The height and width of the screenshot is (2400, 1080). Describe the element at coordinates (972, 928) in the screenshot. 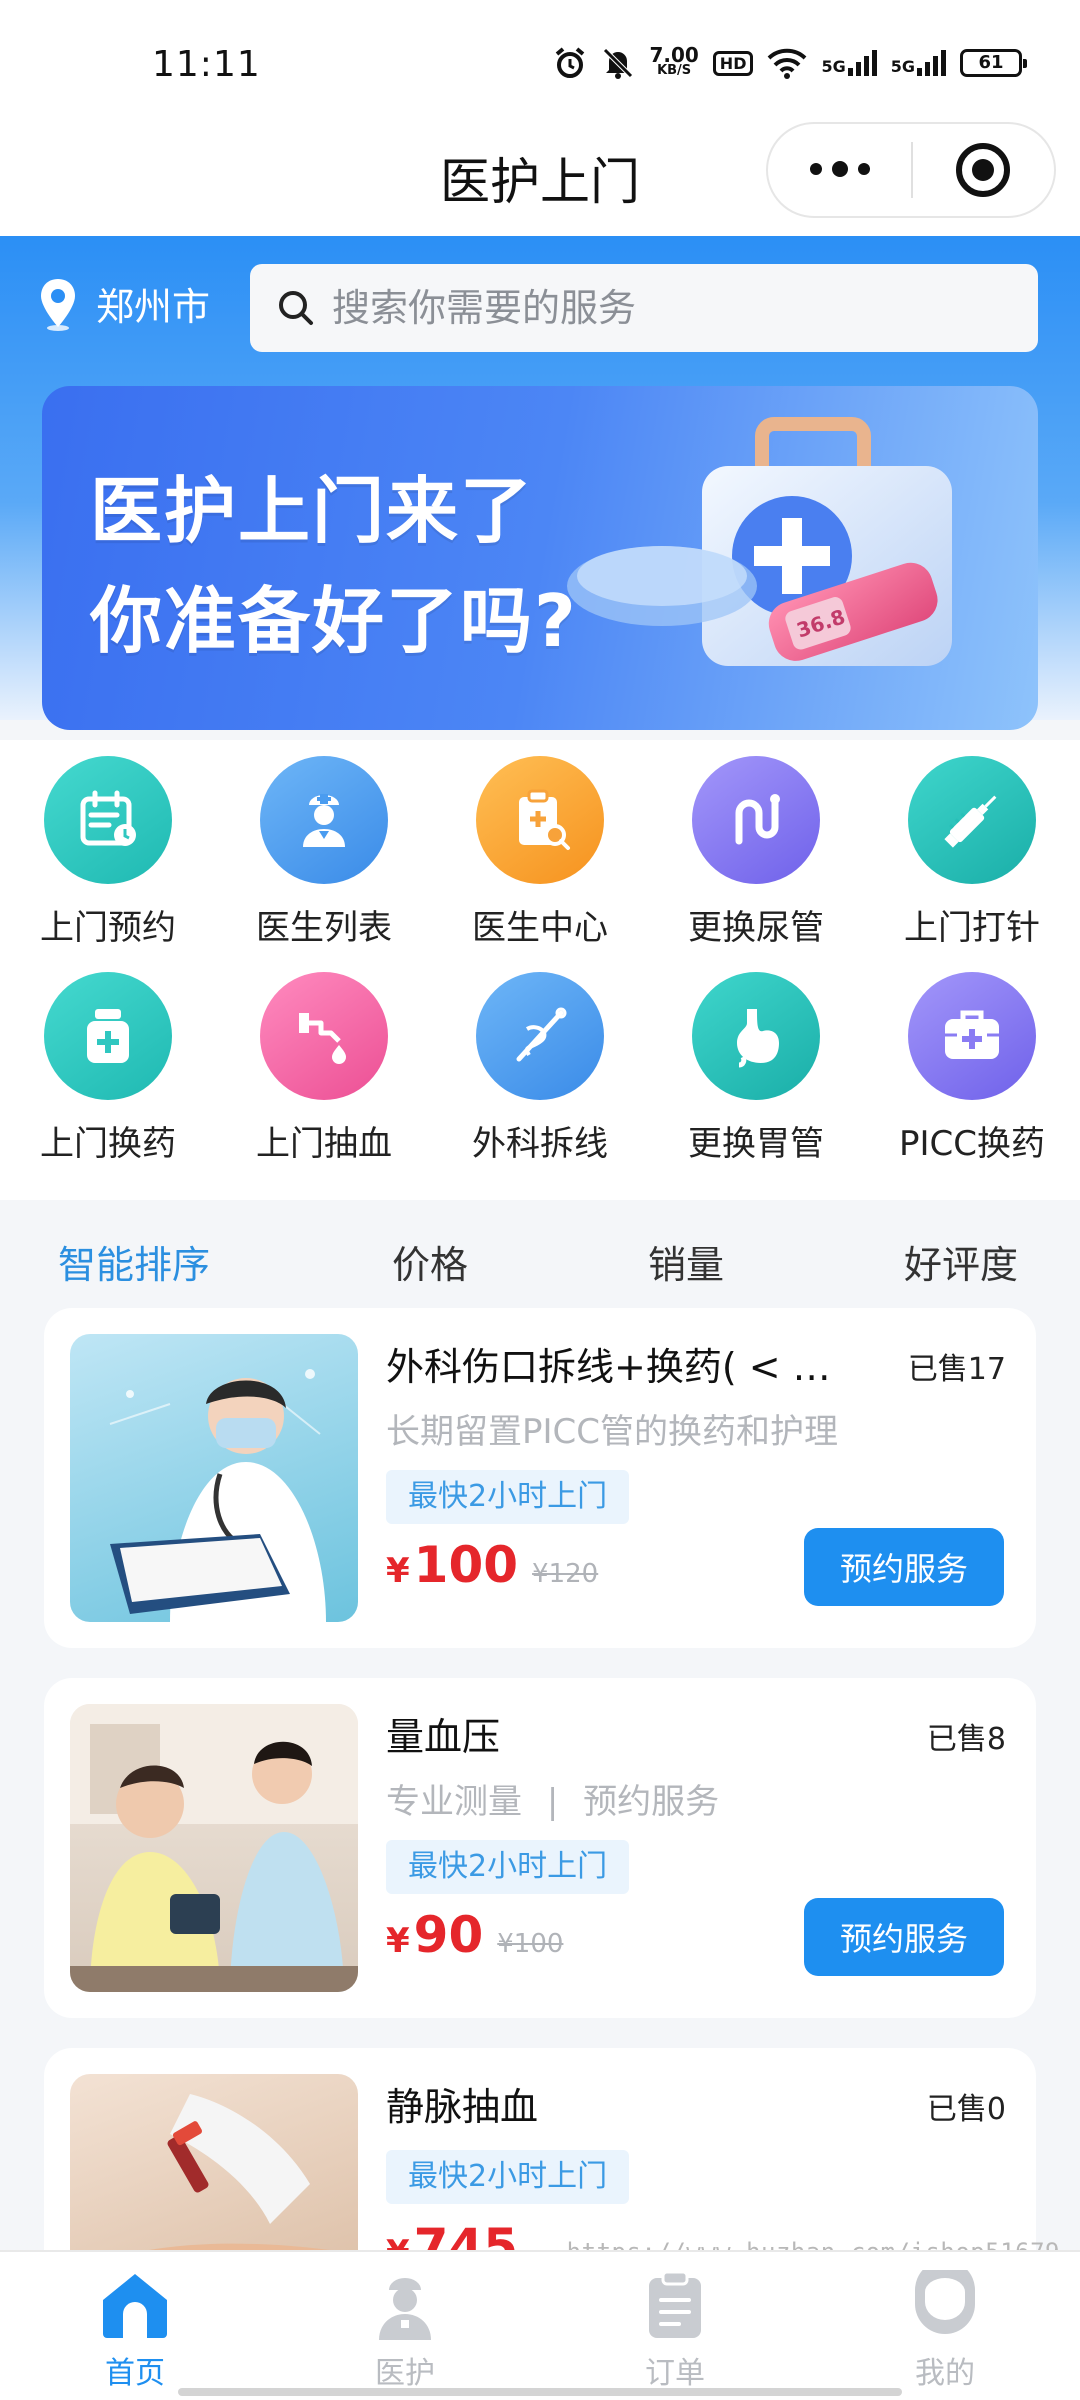

I see `service-label: 上门打针` at that location.